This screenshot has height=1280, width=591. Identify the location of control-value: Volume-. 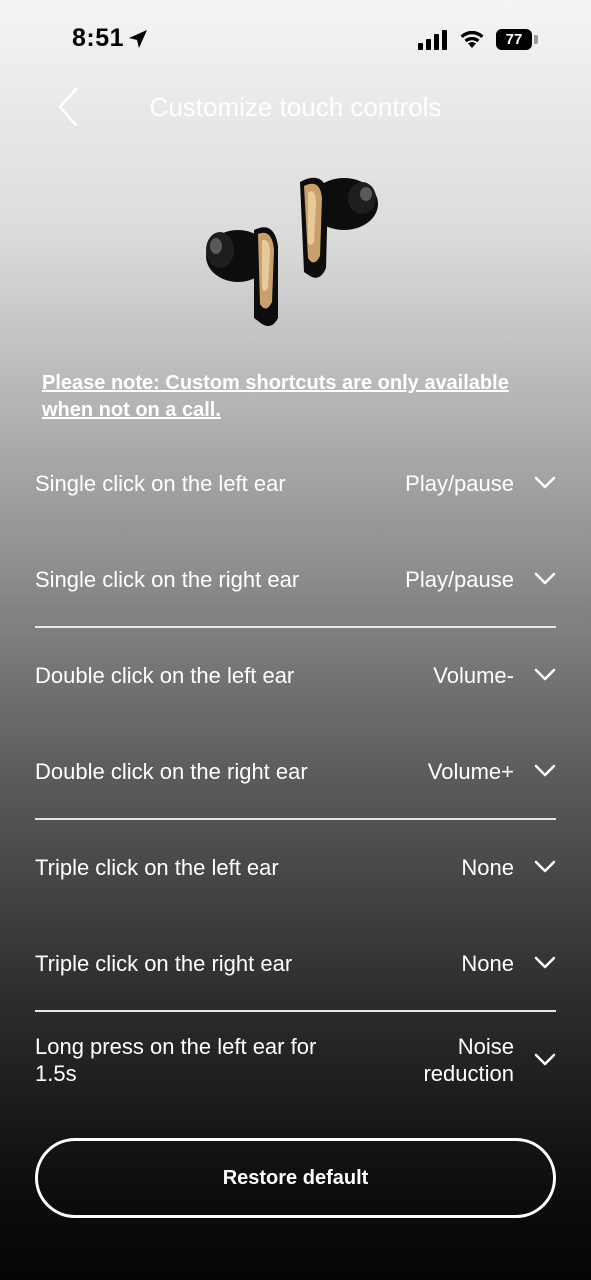
(473, 675).